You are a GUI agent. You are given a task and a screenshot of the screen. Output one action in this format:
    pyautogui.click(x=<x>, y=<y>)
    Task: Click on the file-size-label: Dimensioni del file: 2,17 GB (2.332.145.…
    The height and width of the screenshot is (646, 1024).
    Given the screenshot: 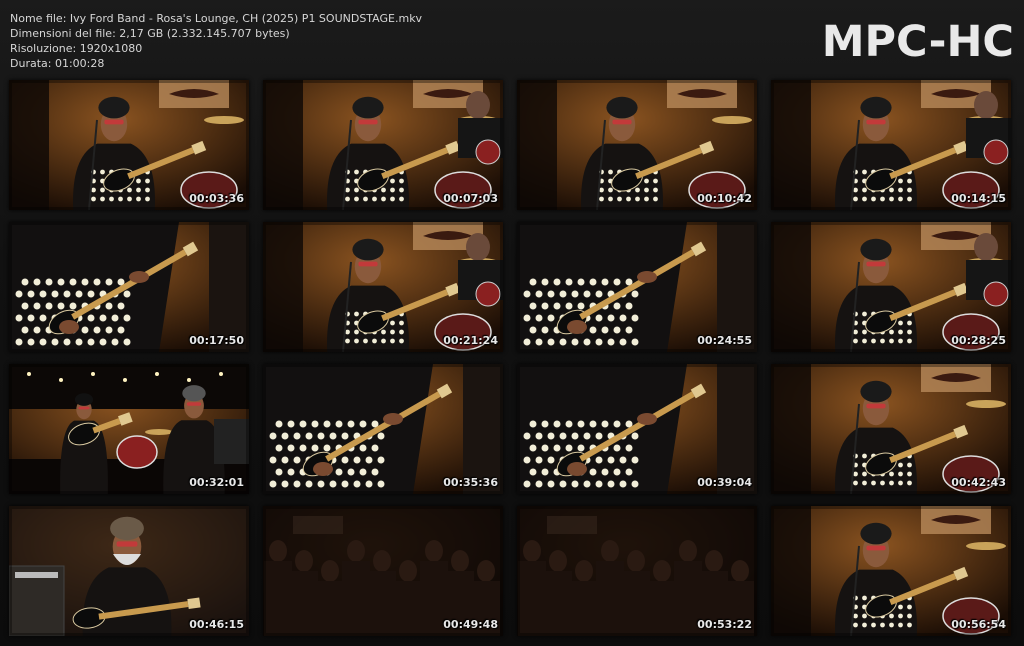 What is the action you would take?
    pyautogui.click(x=150, y=33)
    